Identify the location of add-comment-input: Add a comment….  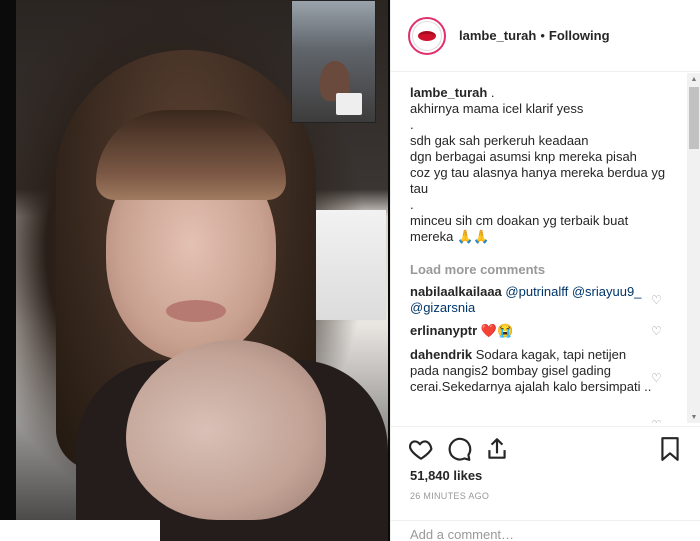
(462, 534).